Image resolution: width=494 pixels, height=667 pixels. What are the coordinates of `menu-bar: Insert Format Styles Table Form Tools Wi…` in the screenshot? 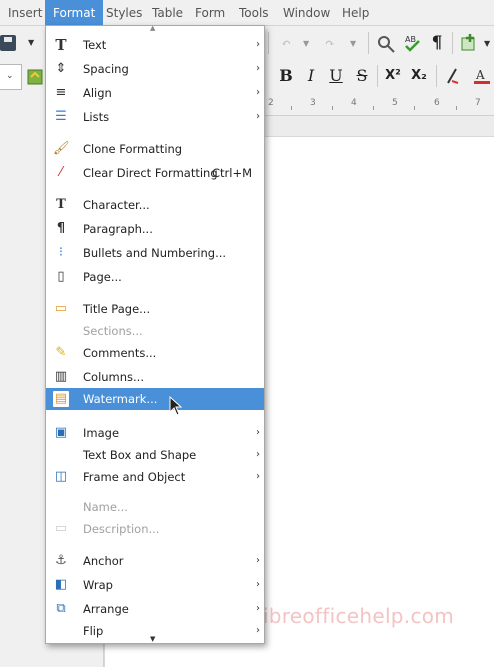 It's located at (247, 13).